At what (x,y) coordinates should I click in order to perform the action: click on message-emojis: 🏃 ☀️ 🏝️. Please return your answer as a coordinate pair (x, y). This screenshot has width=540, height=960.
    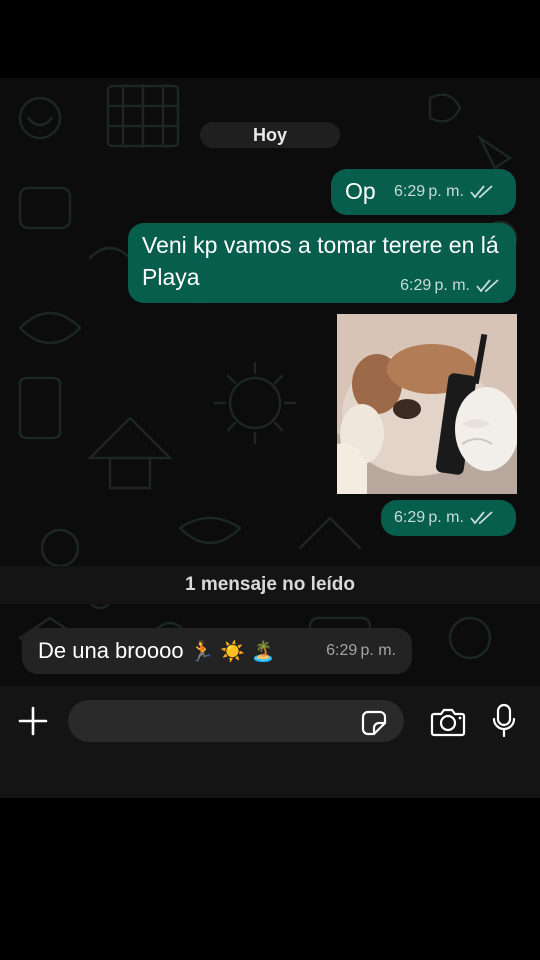
    Looking at the image, I should click on (232, 652).